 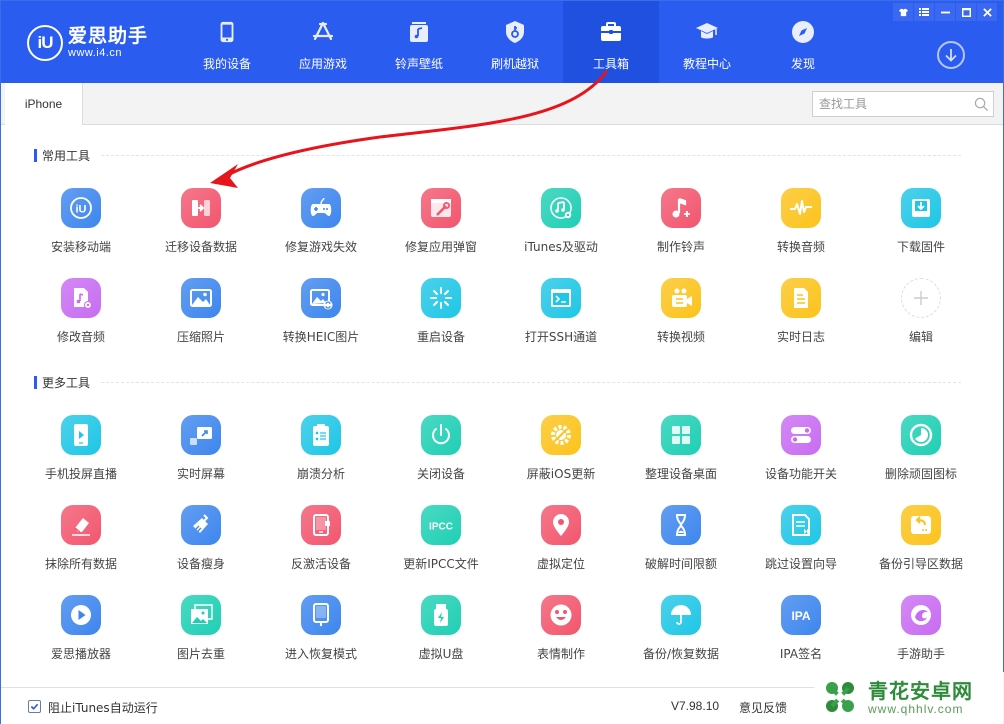 I want to click on pie-clock-icon, so click(x=921, y=435).